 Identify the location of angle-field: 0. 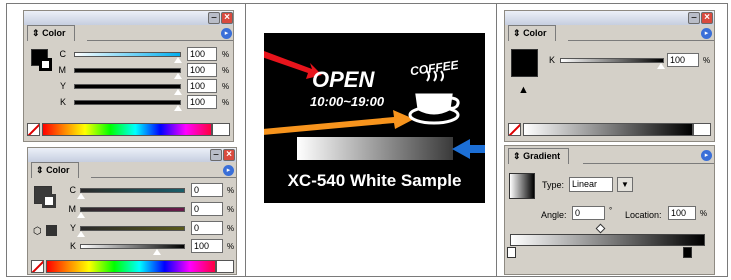
(588, 213).